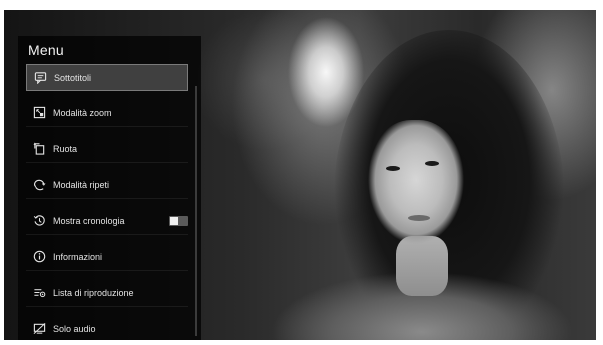 Image resolution: width=603 pixels, height=345 pixels. I want to click on video-subject-lips, so click(419, 218).